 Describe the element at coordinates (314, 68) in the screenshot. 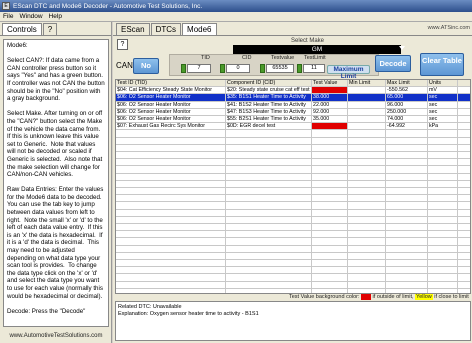

I see `testlimit-input: 11` at that location.